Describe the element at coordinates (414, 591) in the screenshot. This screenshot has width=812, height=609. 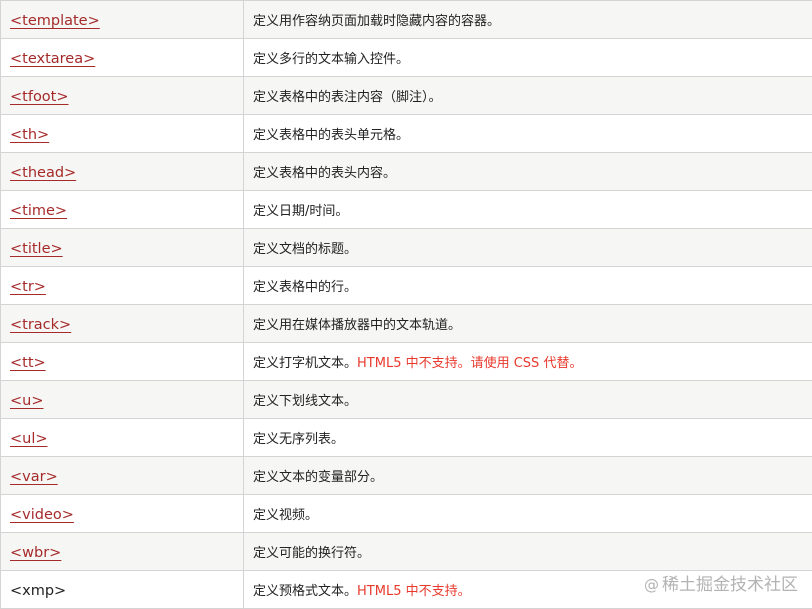
I see `deprecation-note: HTML5 中不支持。` at that location.